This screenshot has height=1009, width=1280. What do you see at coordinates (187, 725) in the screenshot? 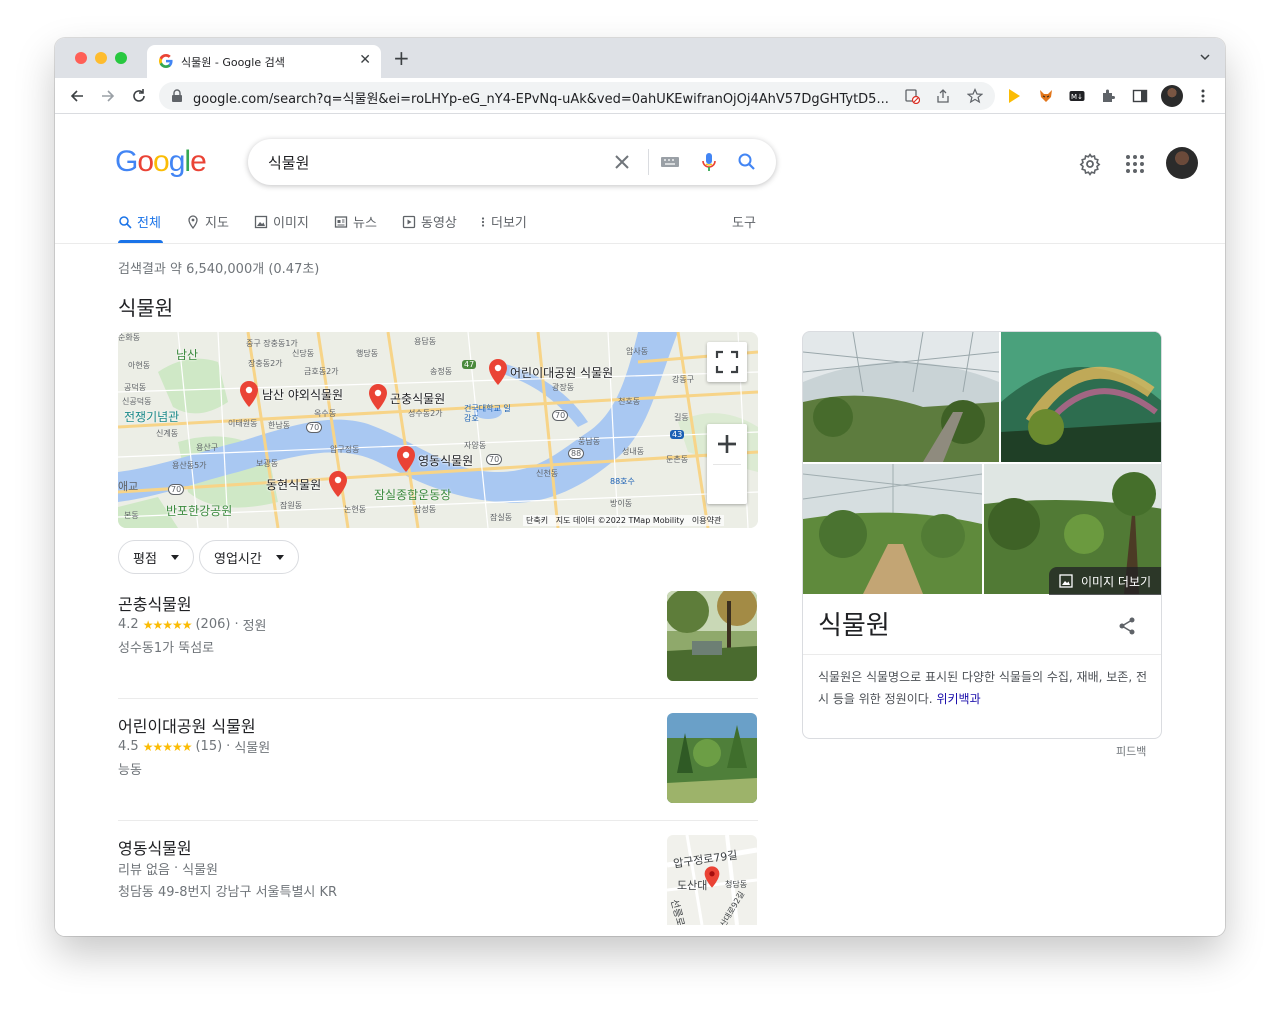
I see `result-name: 어린이대공원 식물원` at bounding box center [187, 725].